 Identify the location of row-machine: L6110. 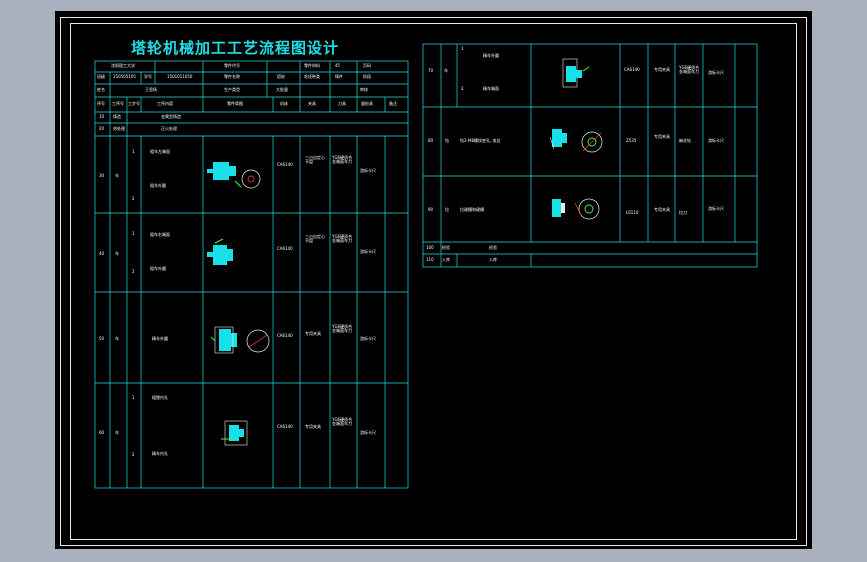
(632, 212).